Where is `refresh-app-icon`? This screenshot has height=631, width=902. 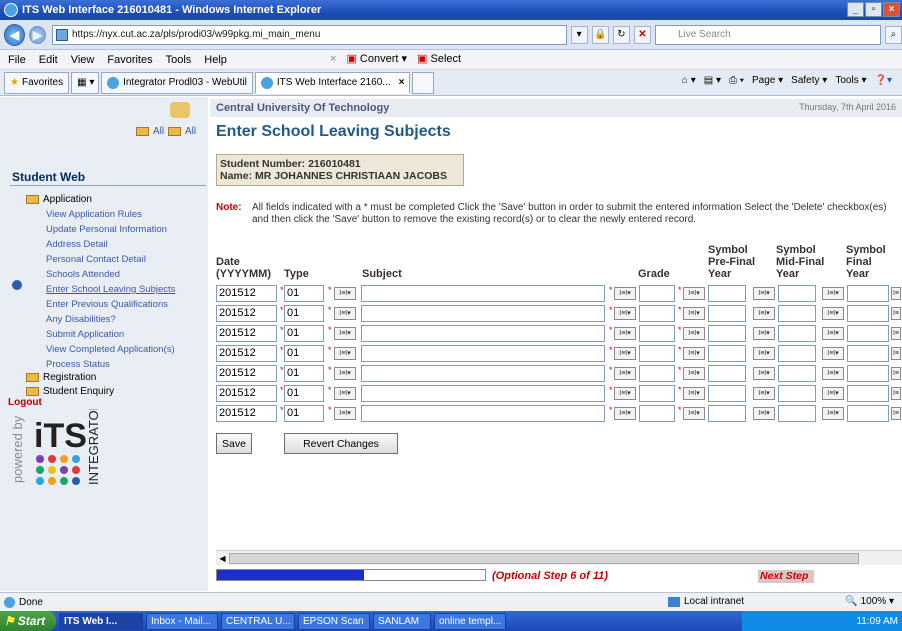 refresh-app-icon is located at coordinates (180, 110).